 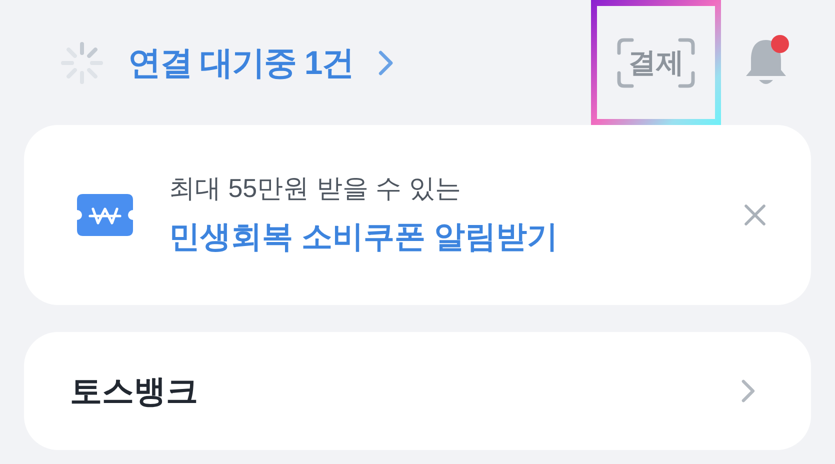 I want to click on banner-title: 민생회복 소비쿠폰 알림받기, so click(x=363, y=237).